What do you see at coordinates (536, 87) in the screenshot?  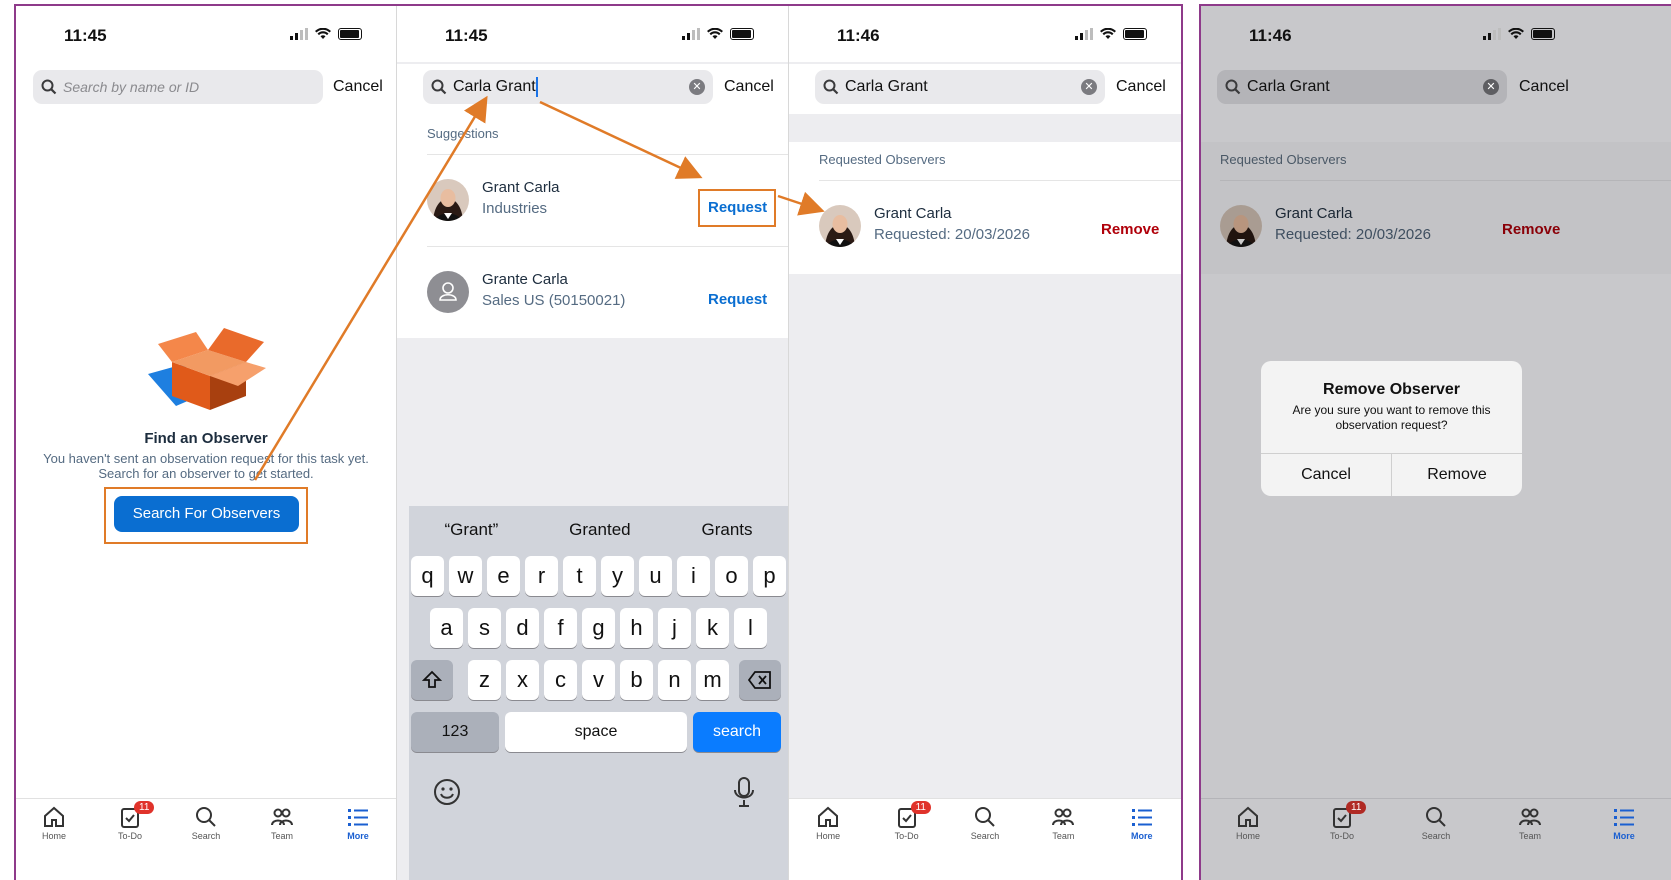 I see `text-cursor` at bounding box center [536, 87].